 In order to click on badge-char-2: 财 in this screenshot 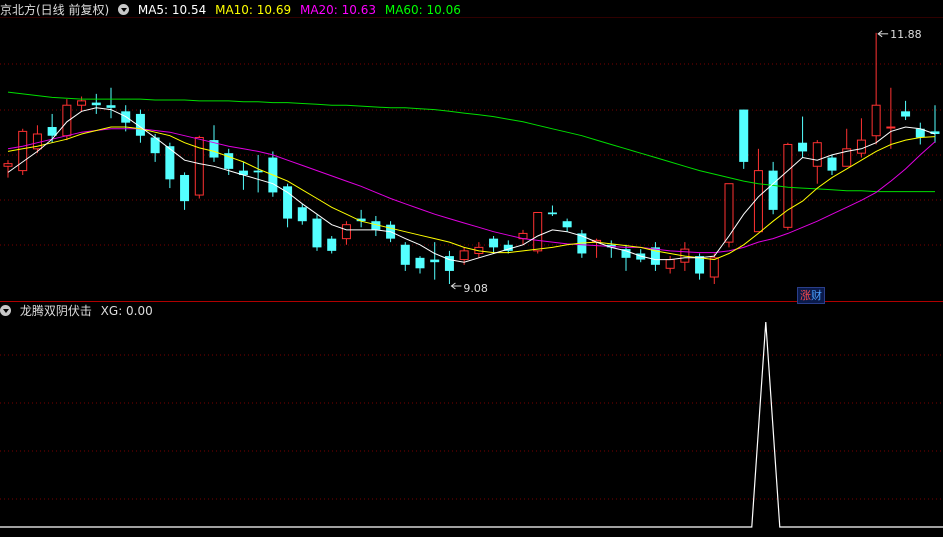, I will do `click(816, 295)`.